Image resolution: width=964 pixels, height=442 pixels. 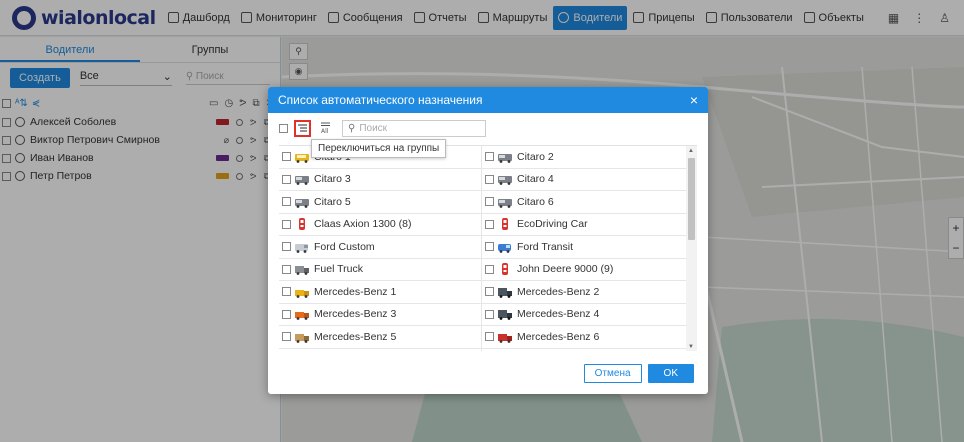 What do you see at coordinates (332, 201) in the screenshot?
I see `unit-name: Citaro 5` at bounding box center [332, 201].